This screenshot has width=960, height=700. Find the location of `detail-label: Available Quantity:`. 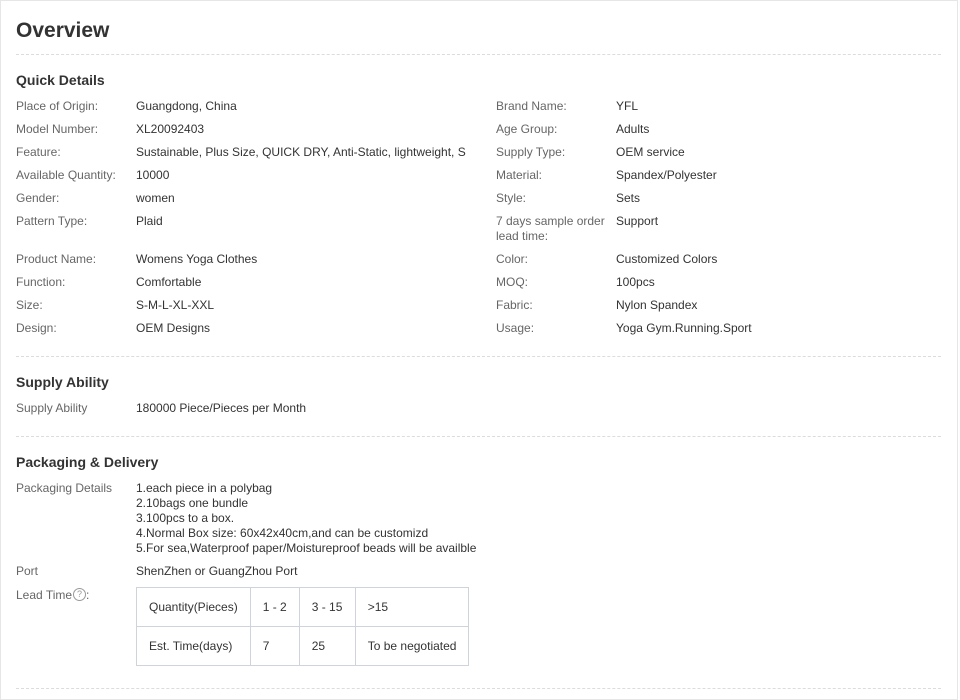

detail-label: Available Quantity: is located at coordinates (66, 175).